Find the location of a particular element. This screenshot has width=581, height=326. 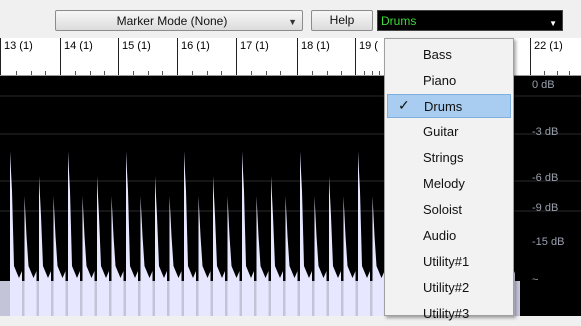

menu-item-label: Utility#3 is located at coordinates (446, 313).